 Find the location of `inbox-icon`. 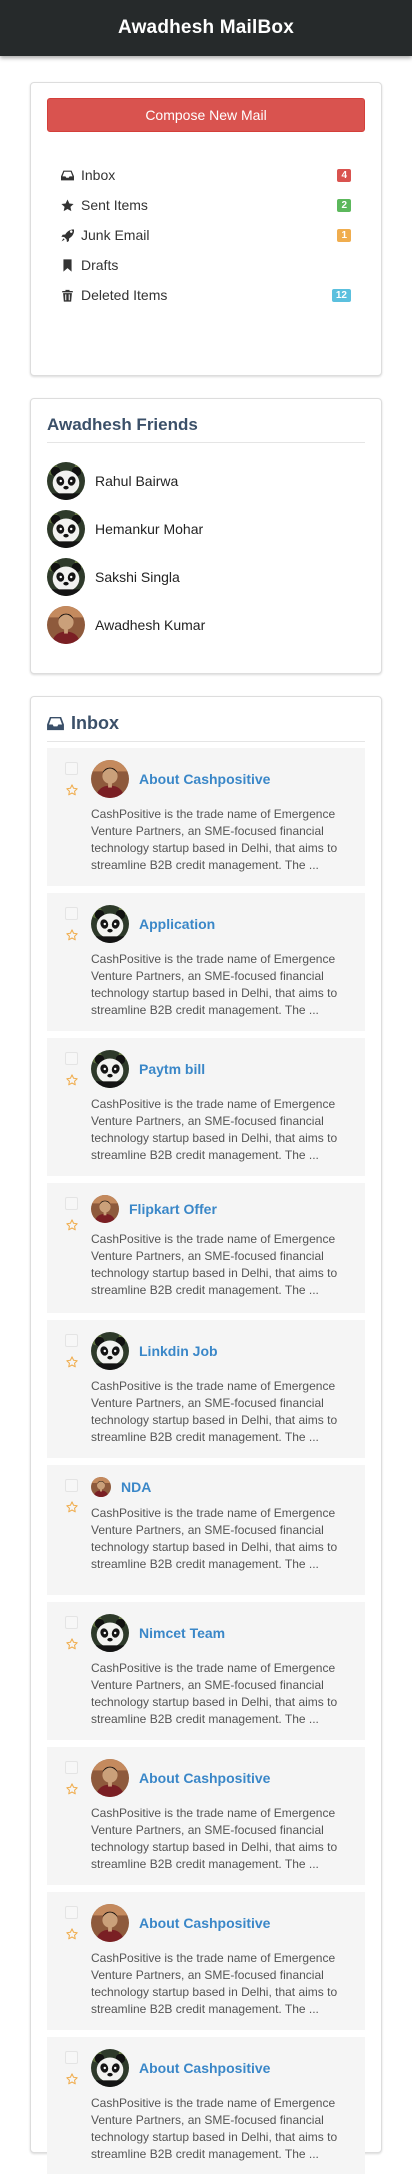

inbox-icon is located at coordinates (71, 175).